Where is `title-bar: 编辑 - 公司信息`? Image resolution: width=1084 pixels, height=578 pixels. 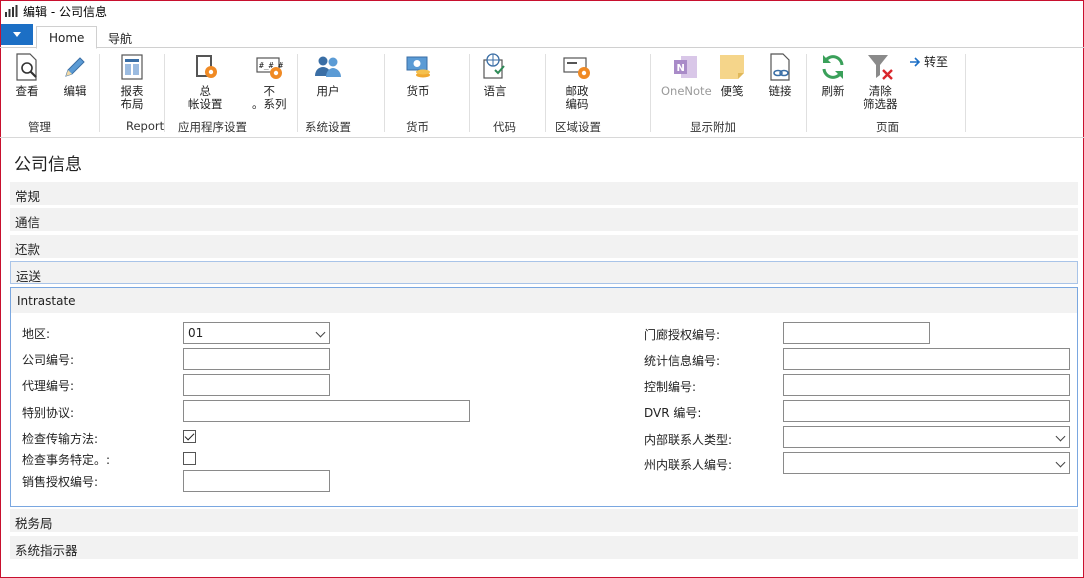
title-bar: 编辑 - 公司信息 is located at coordinates (542, 11).